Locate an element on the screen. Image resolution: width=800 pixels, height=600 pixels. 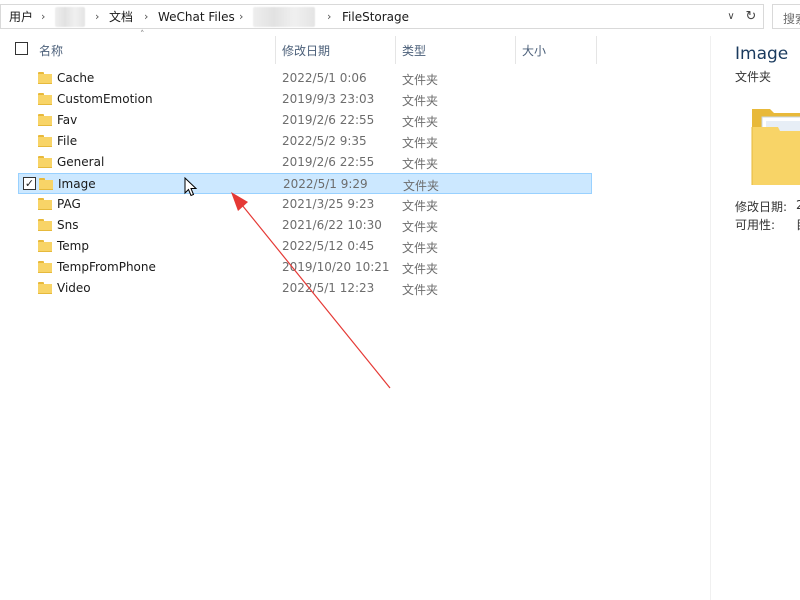
table-row: General 2019/2/6 22:55 文件夹 is located at coordinates (305, 162).